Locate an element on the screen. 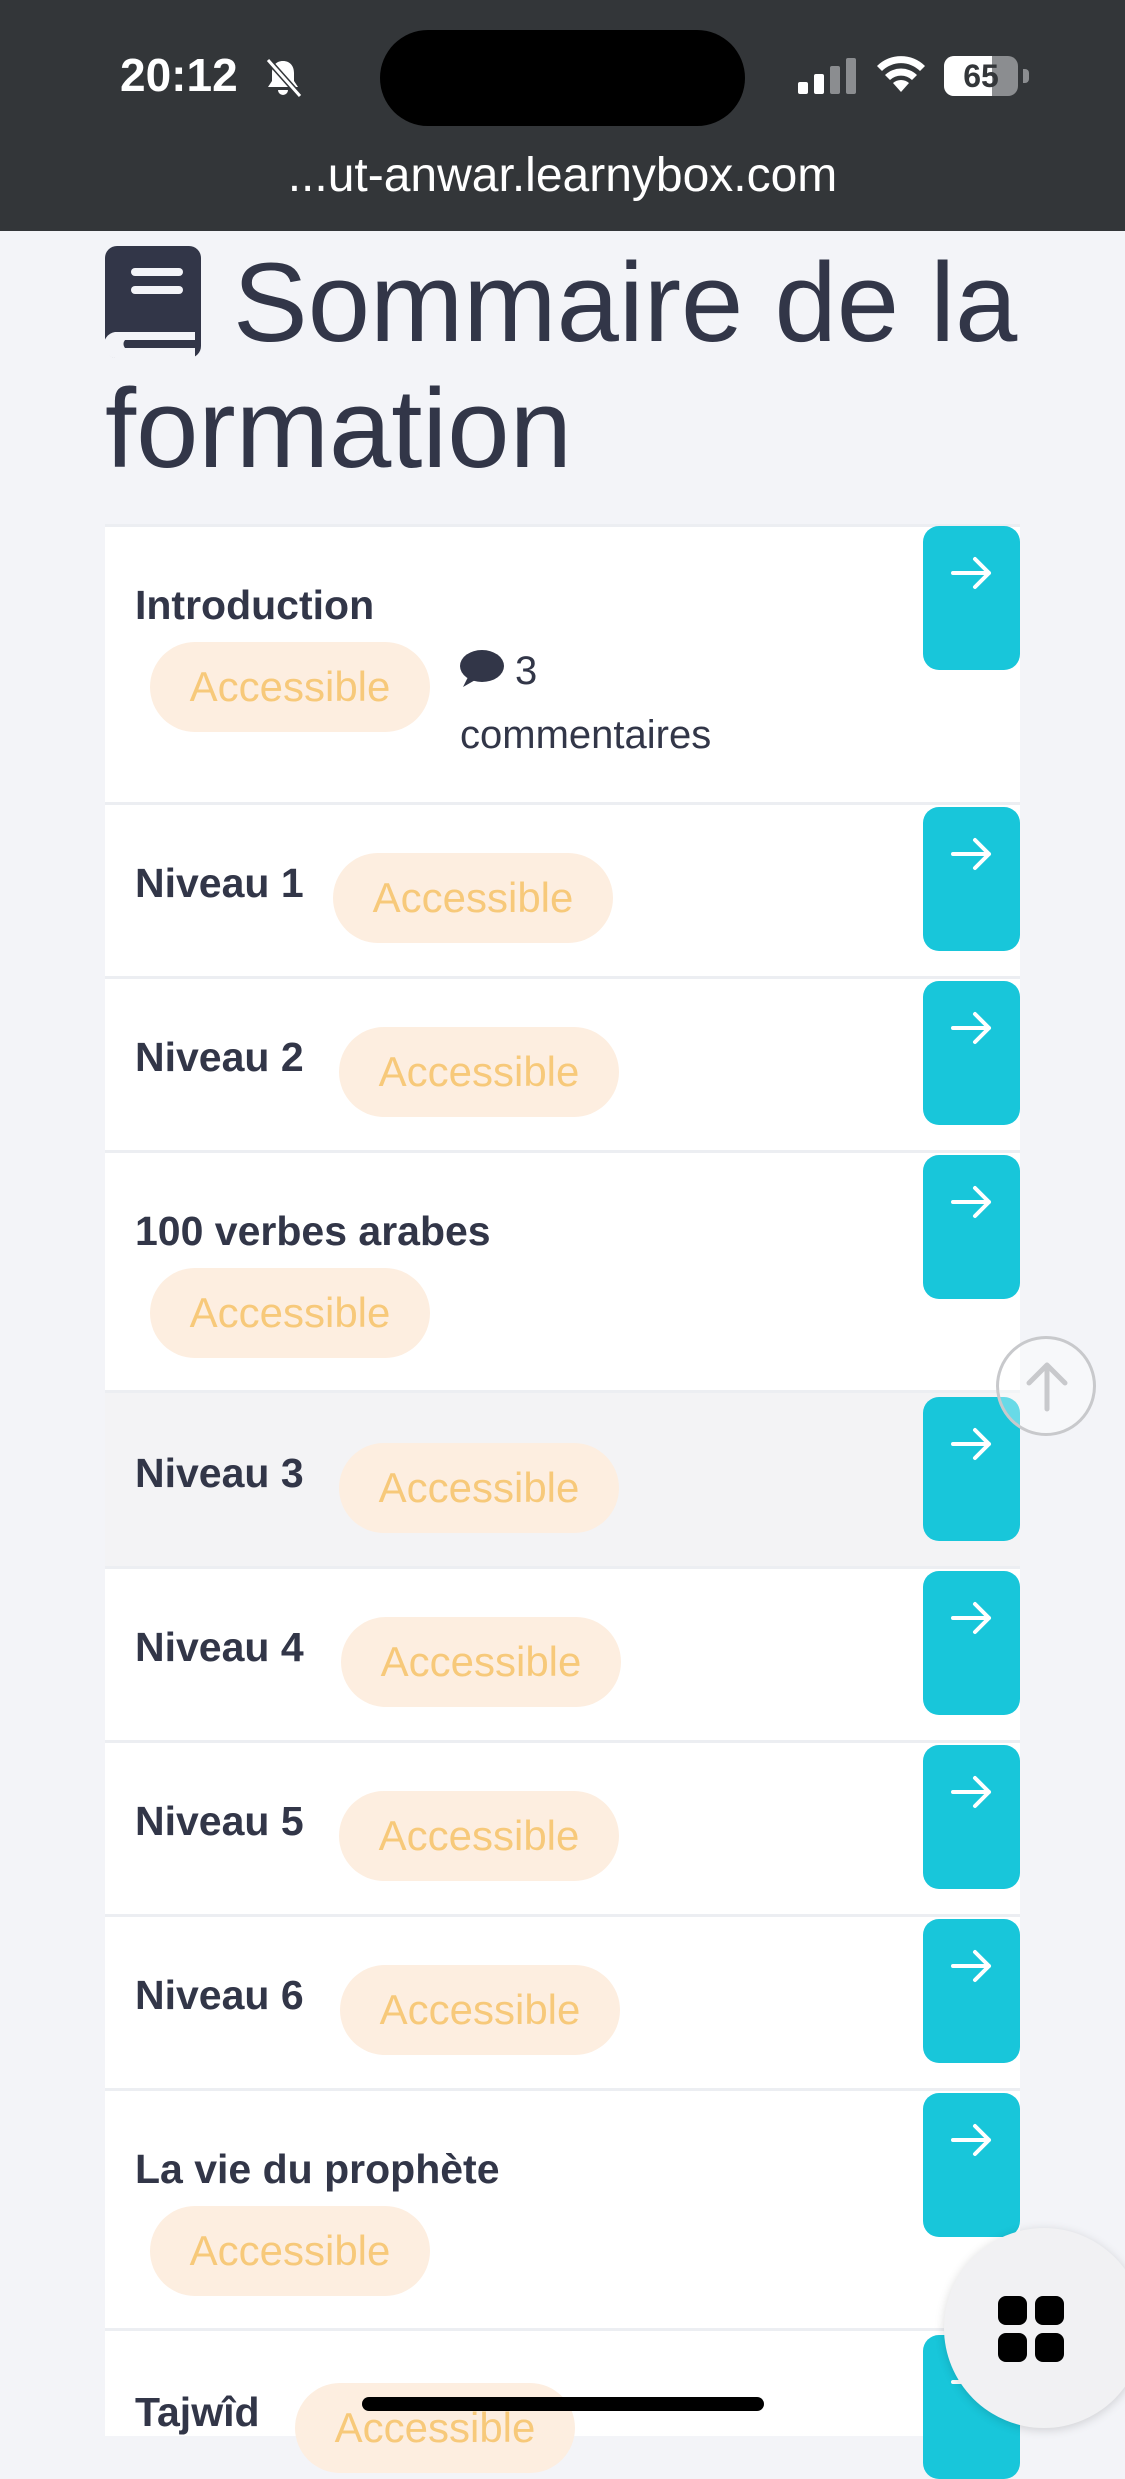 The image size is (1125, 2479). lesson-title: La vie du prophète is located at coordinates (317, 2169).